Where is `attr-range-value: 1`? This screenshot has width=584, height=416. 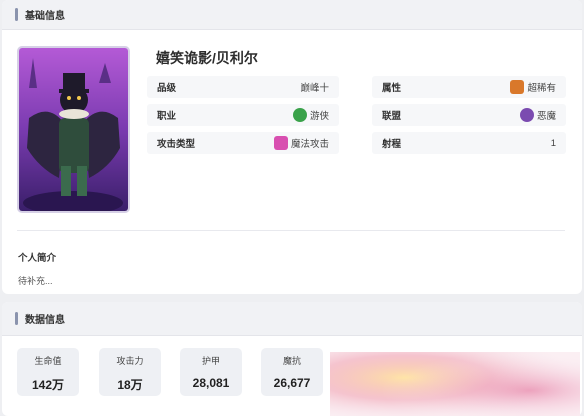
attr-range-value: 1 is located at coordinates (553, 143).